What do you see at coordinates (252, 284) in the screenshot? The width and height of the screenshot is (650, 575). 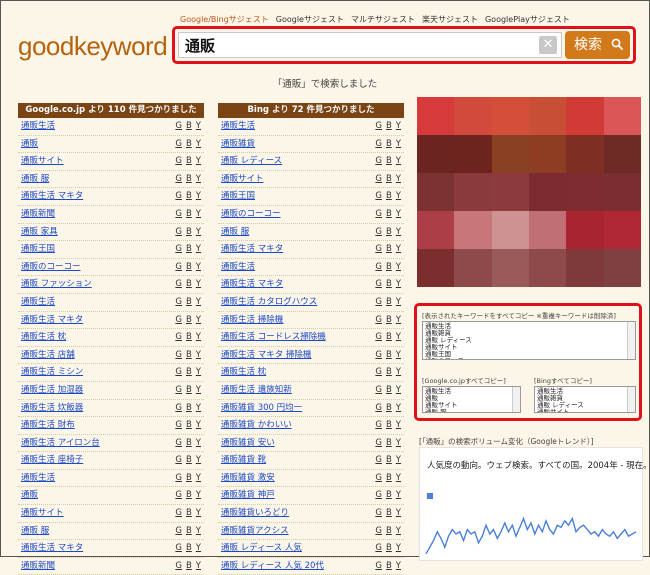 I see `bing-keyword-link: 通販生活 マキタ` at bounding box center [252, 284].